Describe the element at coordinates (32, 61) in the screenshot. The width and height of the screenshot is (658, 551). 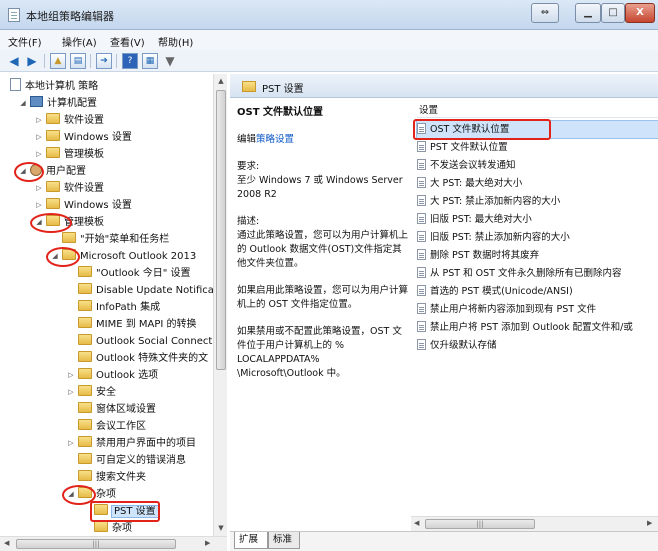
I see `forward-icon: ▶` at that location.